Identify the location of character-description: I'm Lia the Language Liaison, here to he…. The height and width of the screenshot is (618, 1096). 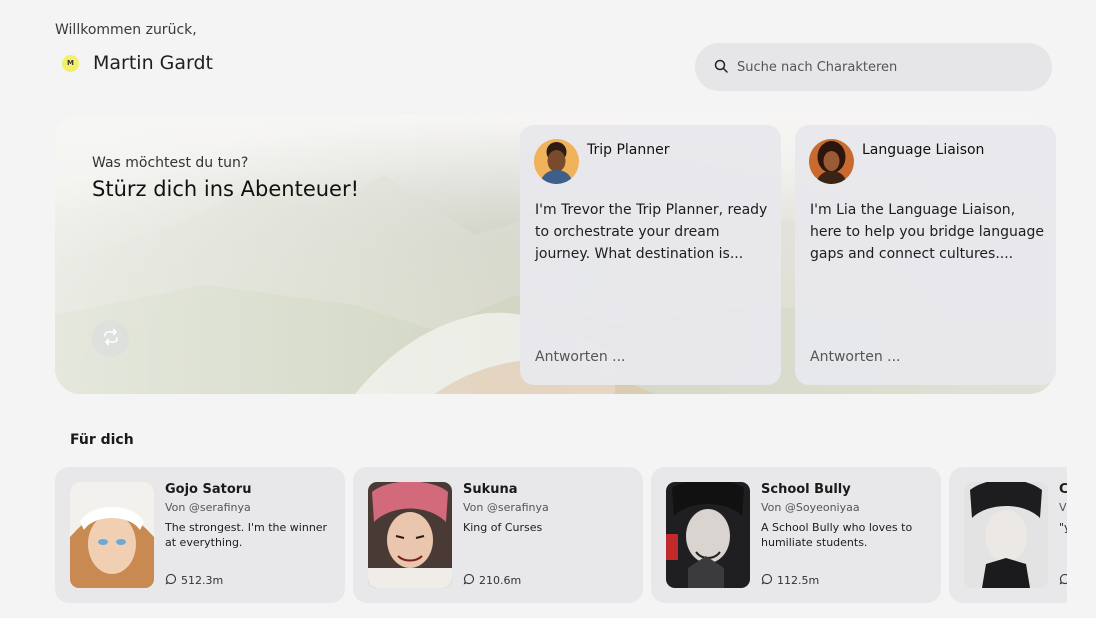
(927, 232).